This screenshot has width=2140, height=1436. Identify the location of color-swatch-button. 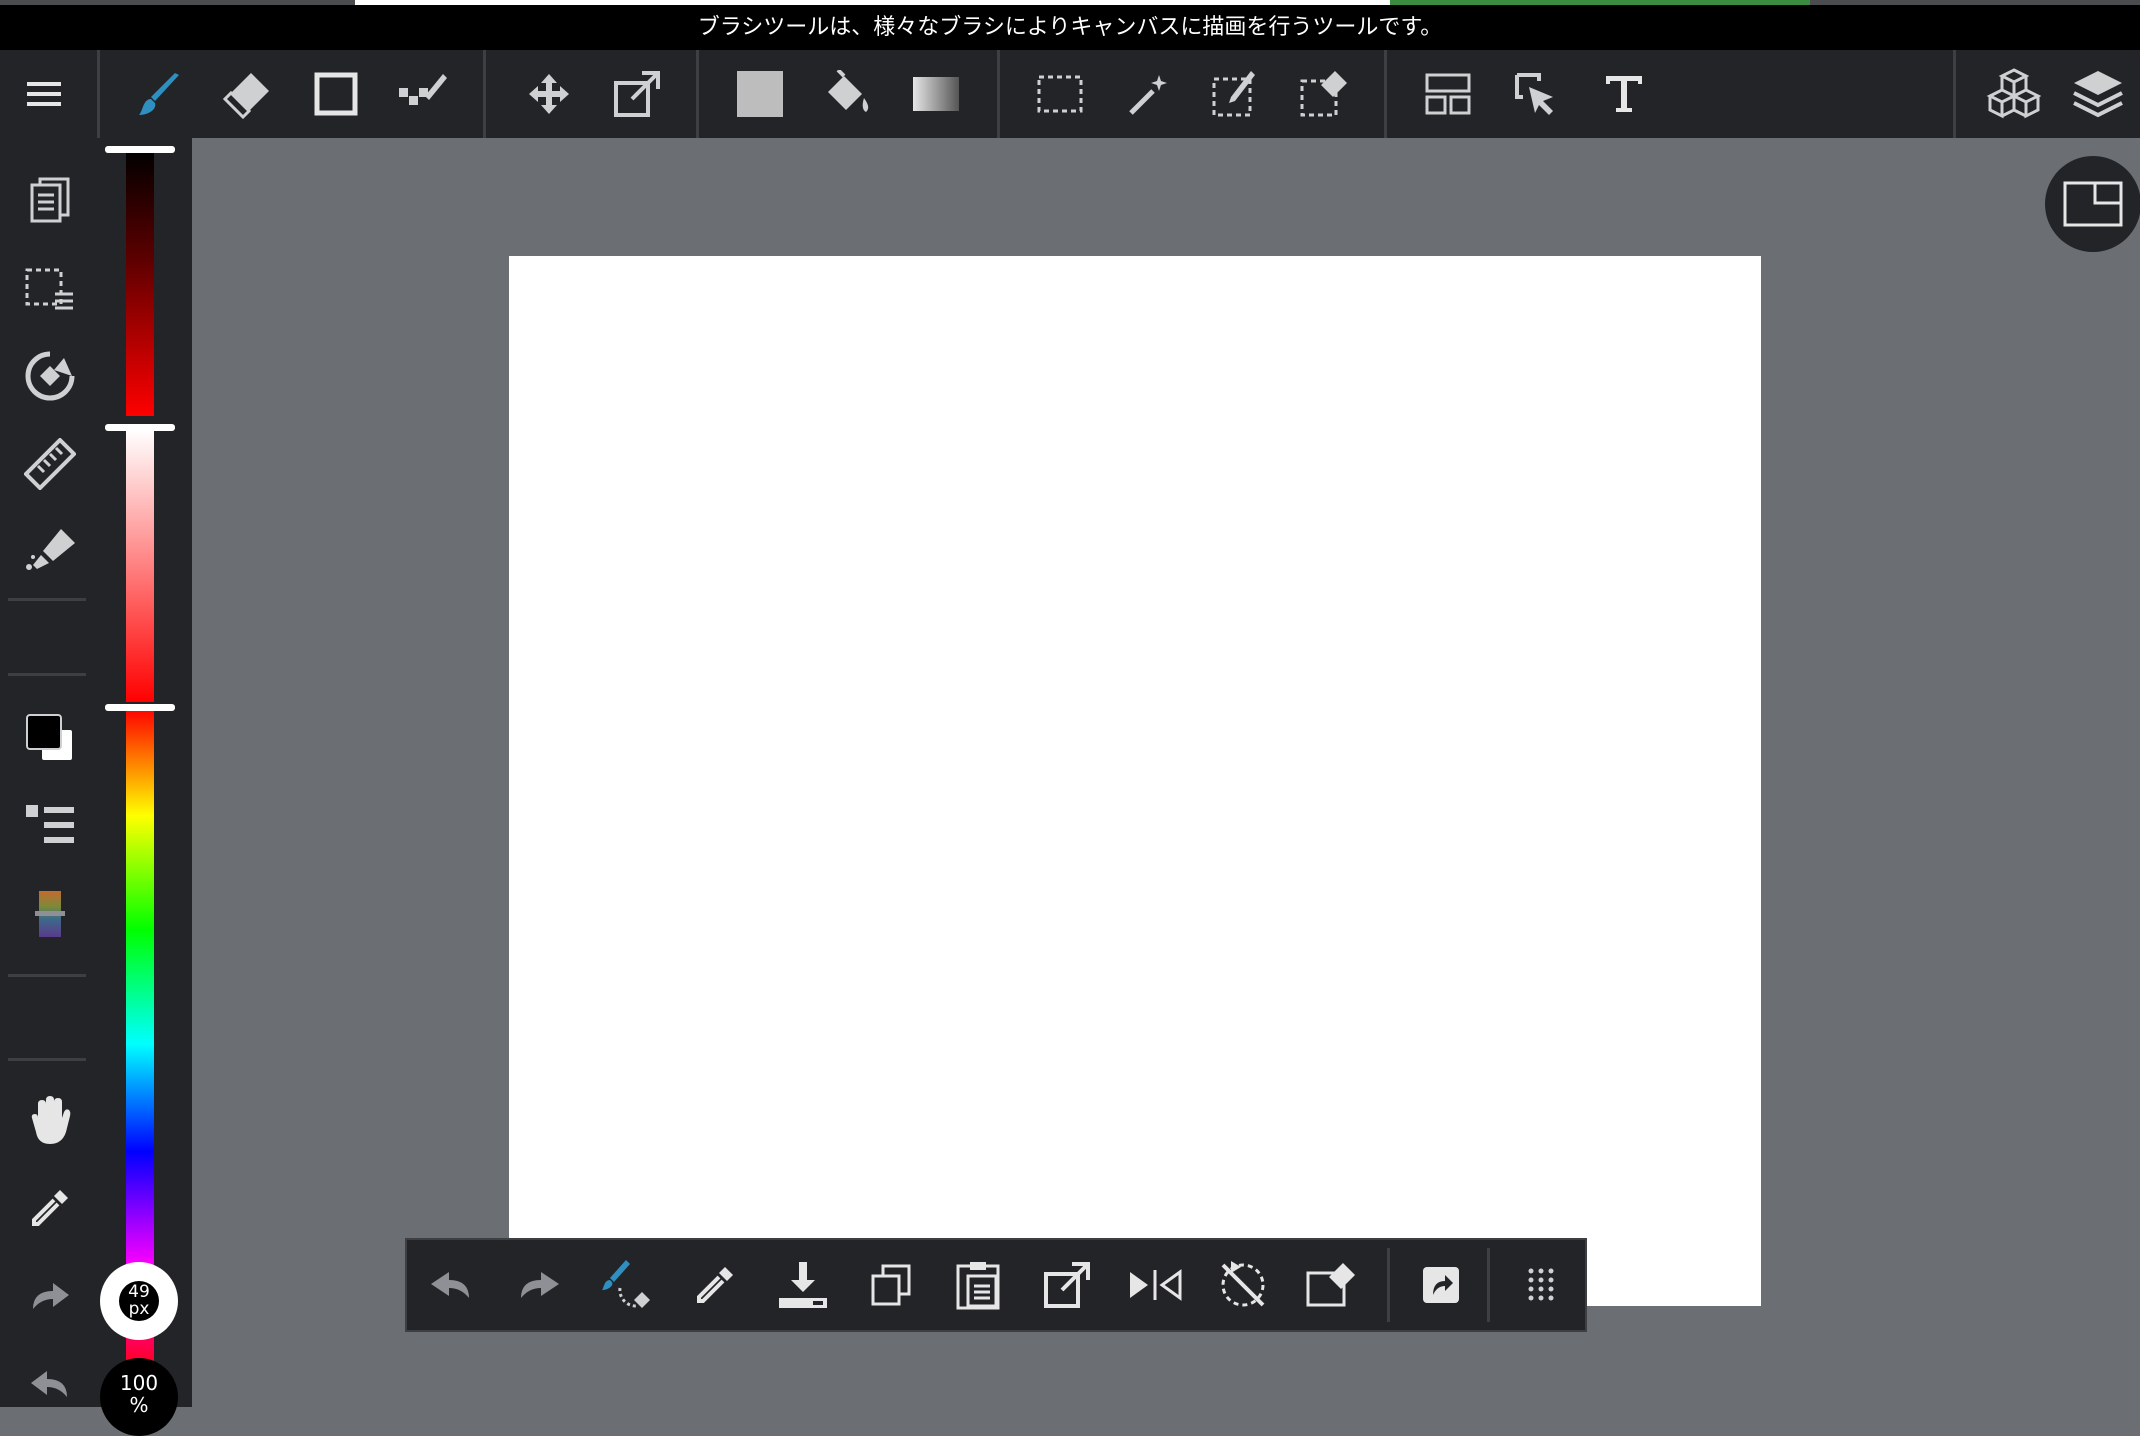
(50, 738).